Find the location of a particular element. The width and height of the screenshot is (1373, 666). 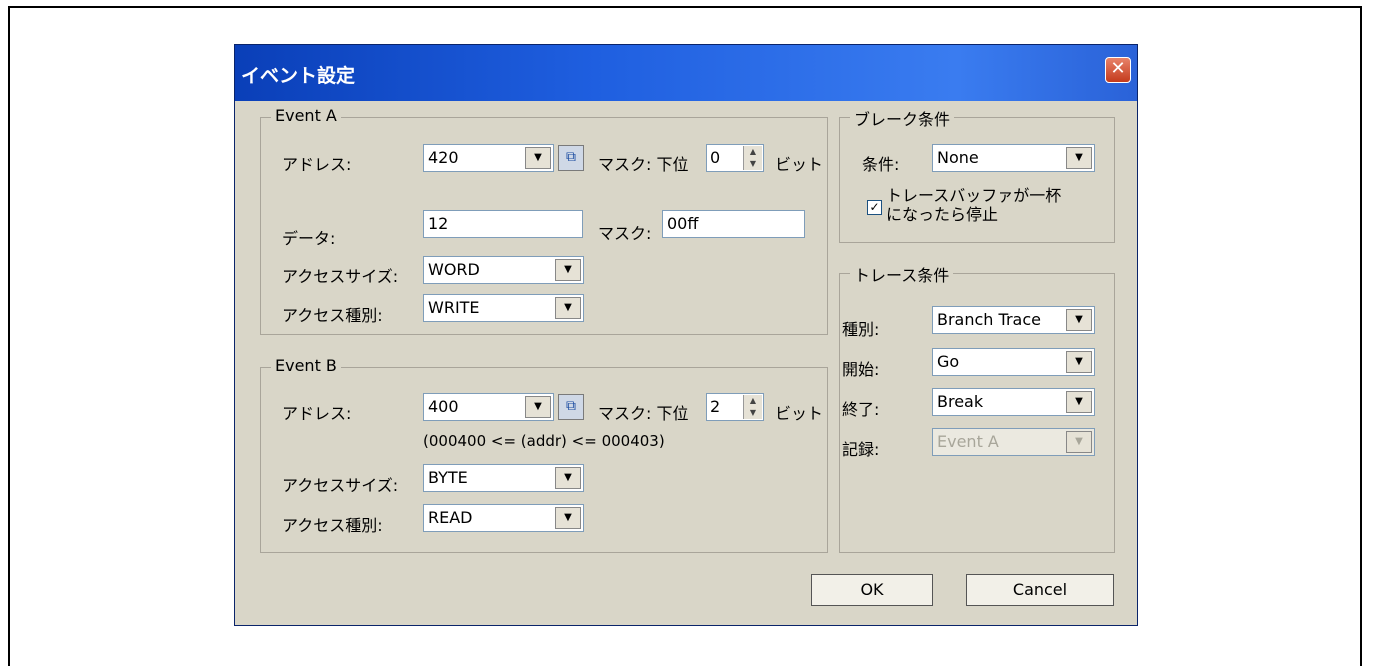

event-a-access-size-label: アクセスサイズ: is located at coordinates (340, 276).